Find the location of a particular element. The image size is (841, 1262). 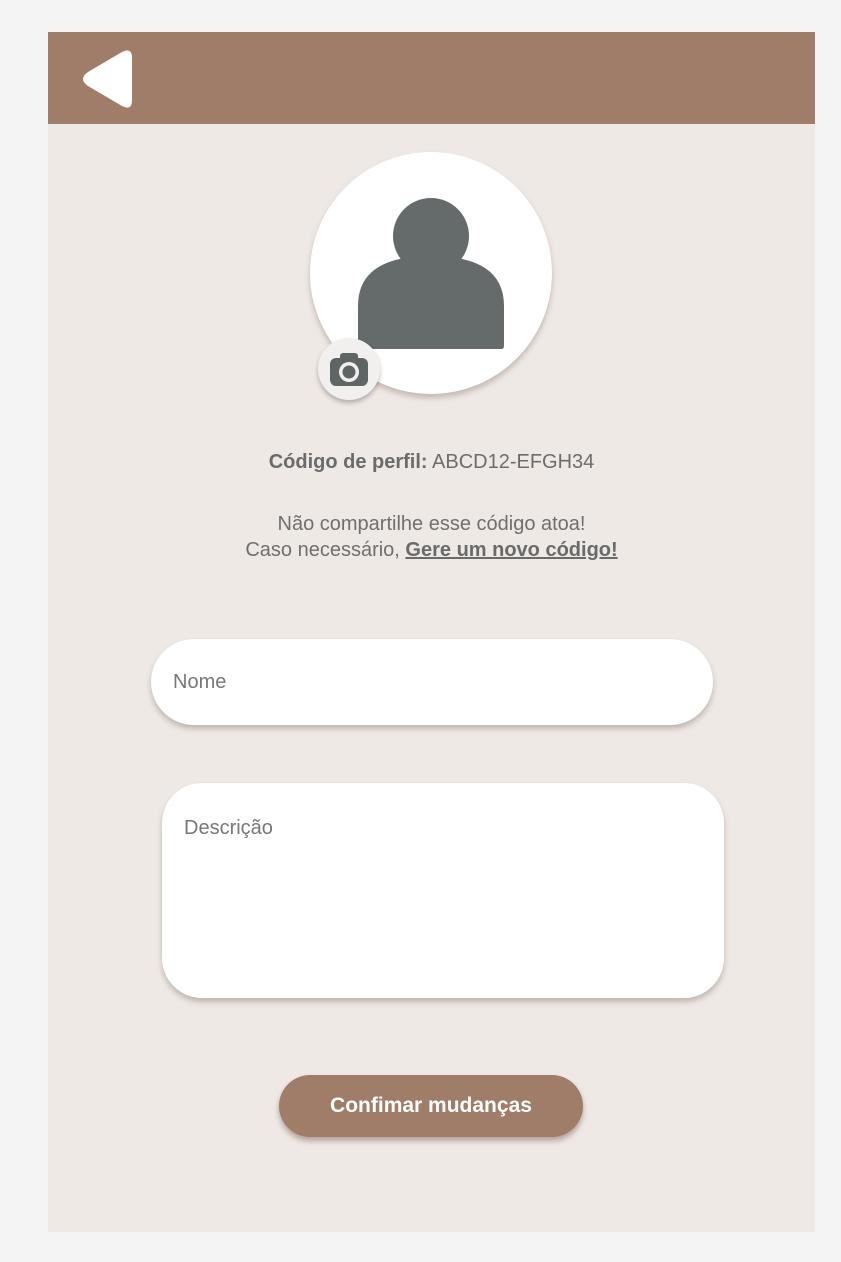

warning-line-2: Caso necessário, Gere um novo código! is located at coordinates (431, 550).